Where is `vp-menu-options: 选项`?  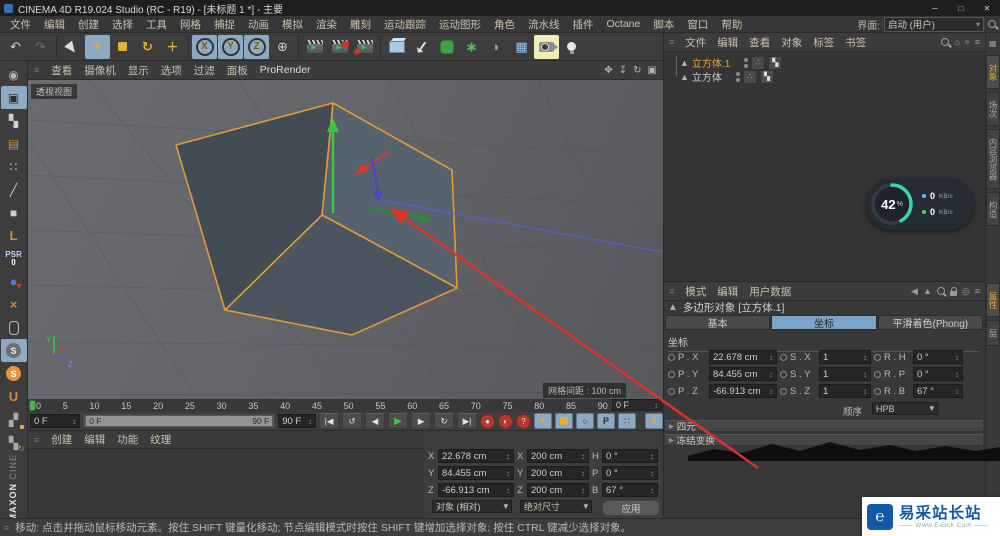 vp-menu-options: 选项 is located at coordinates (171, 70).